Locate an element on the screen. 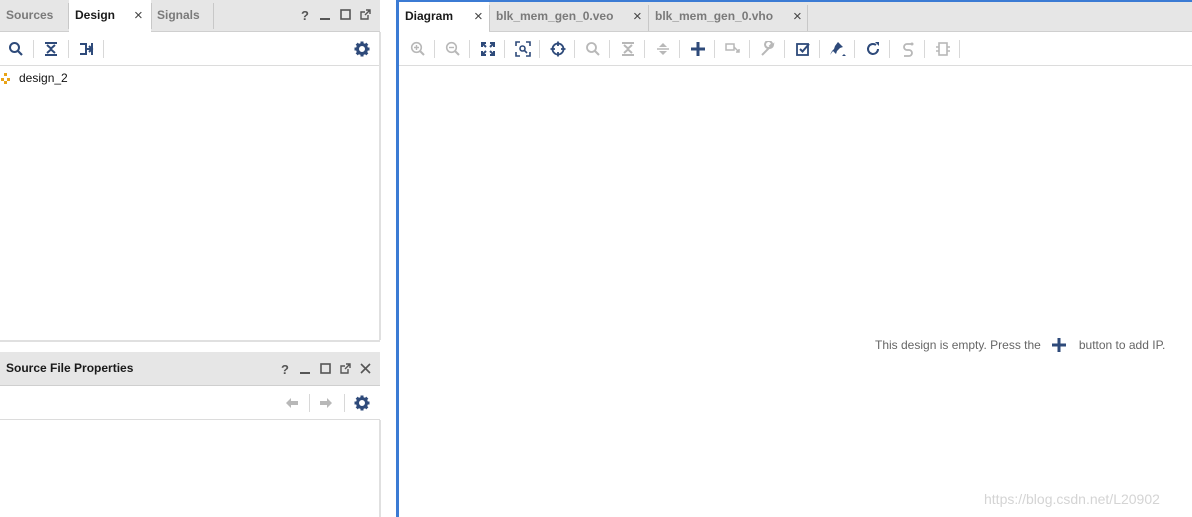 This screenshot has width=1192, height=517. close-vho-tab-icon: × is located at coordinates (797, 16).